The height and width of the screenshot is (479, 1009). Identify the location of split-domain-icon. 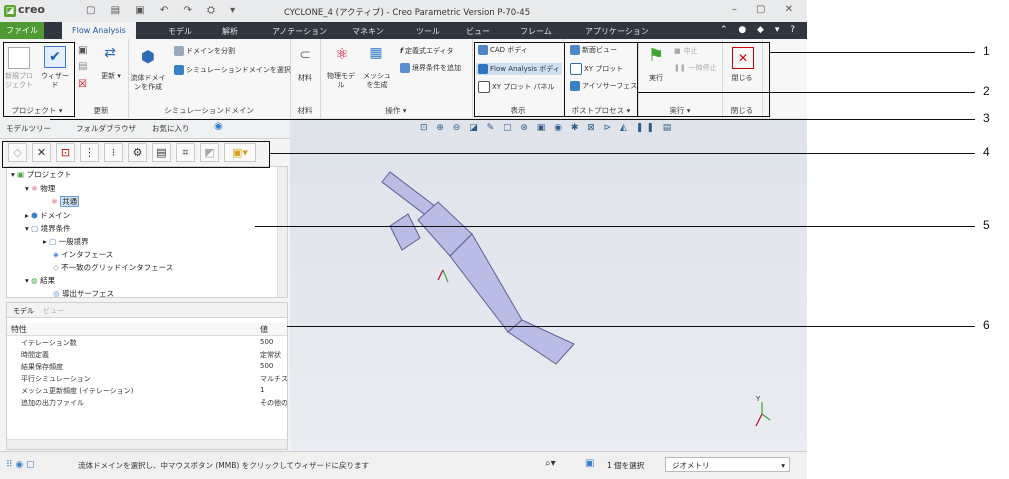
(179, 51).